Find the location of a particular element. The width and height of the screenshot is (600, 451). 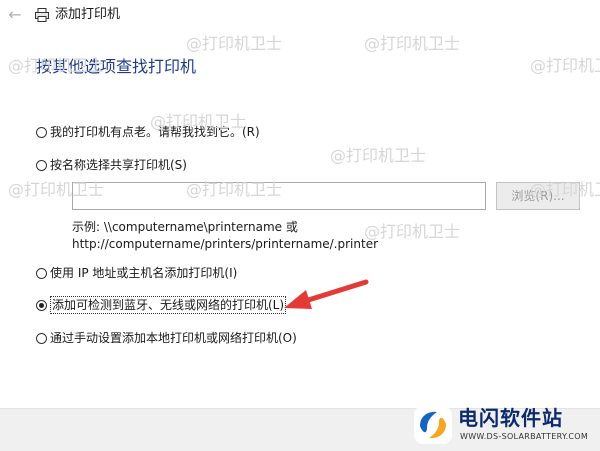

brand-watermark: 电闪软件站 WWW.DS-SOLARBATTERY.COM is located at coordinates (504, 426).